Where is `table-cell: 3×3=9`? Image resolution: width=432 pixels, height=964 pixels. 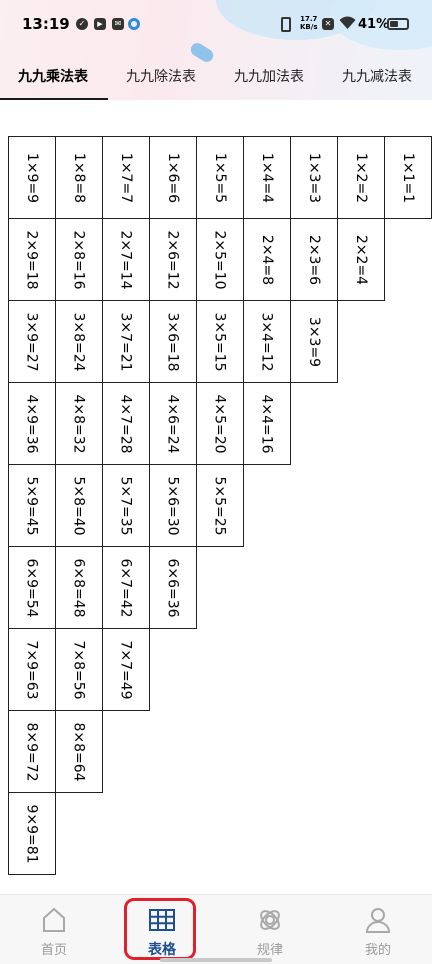 table-cell: 3×3=9 is located at coordinates (314, 341).